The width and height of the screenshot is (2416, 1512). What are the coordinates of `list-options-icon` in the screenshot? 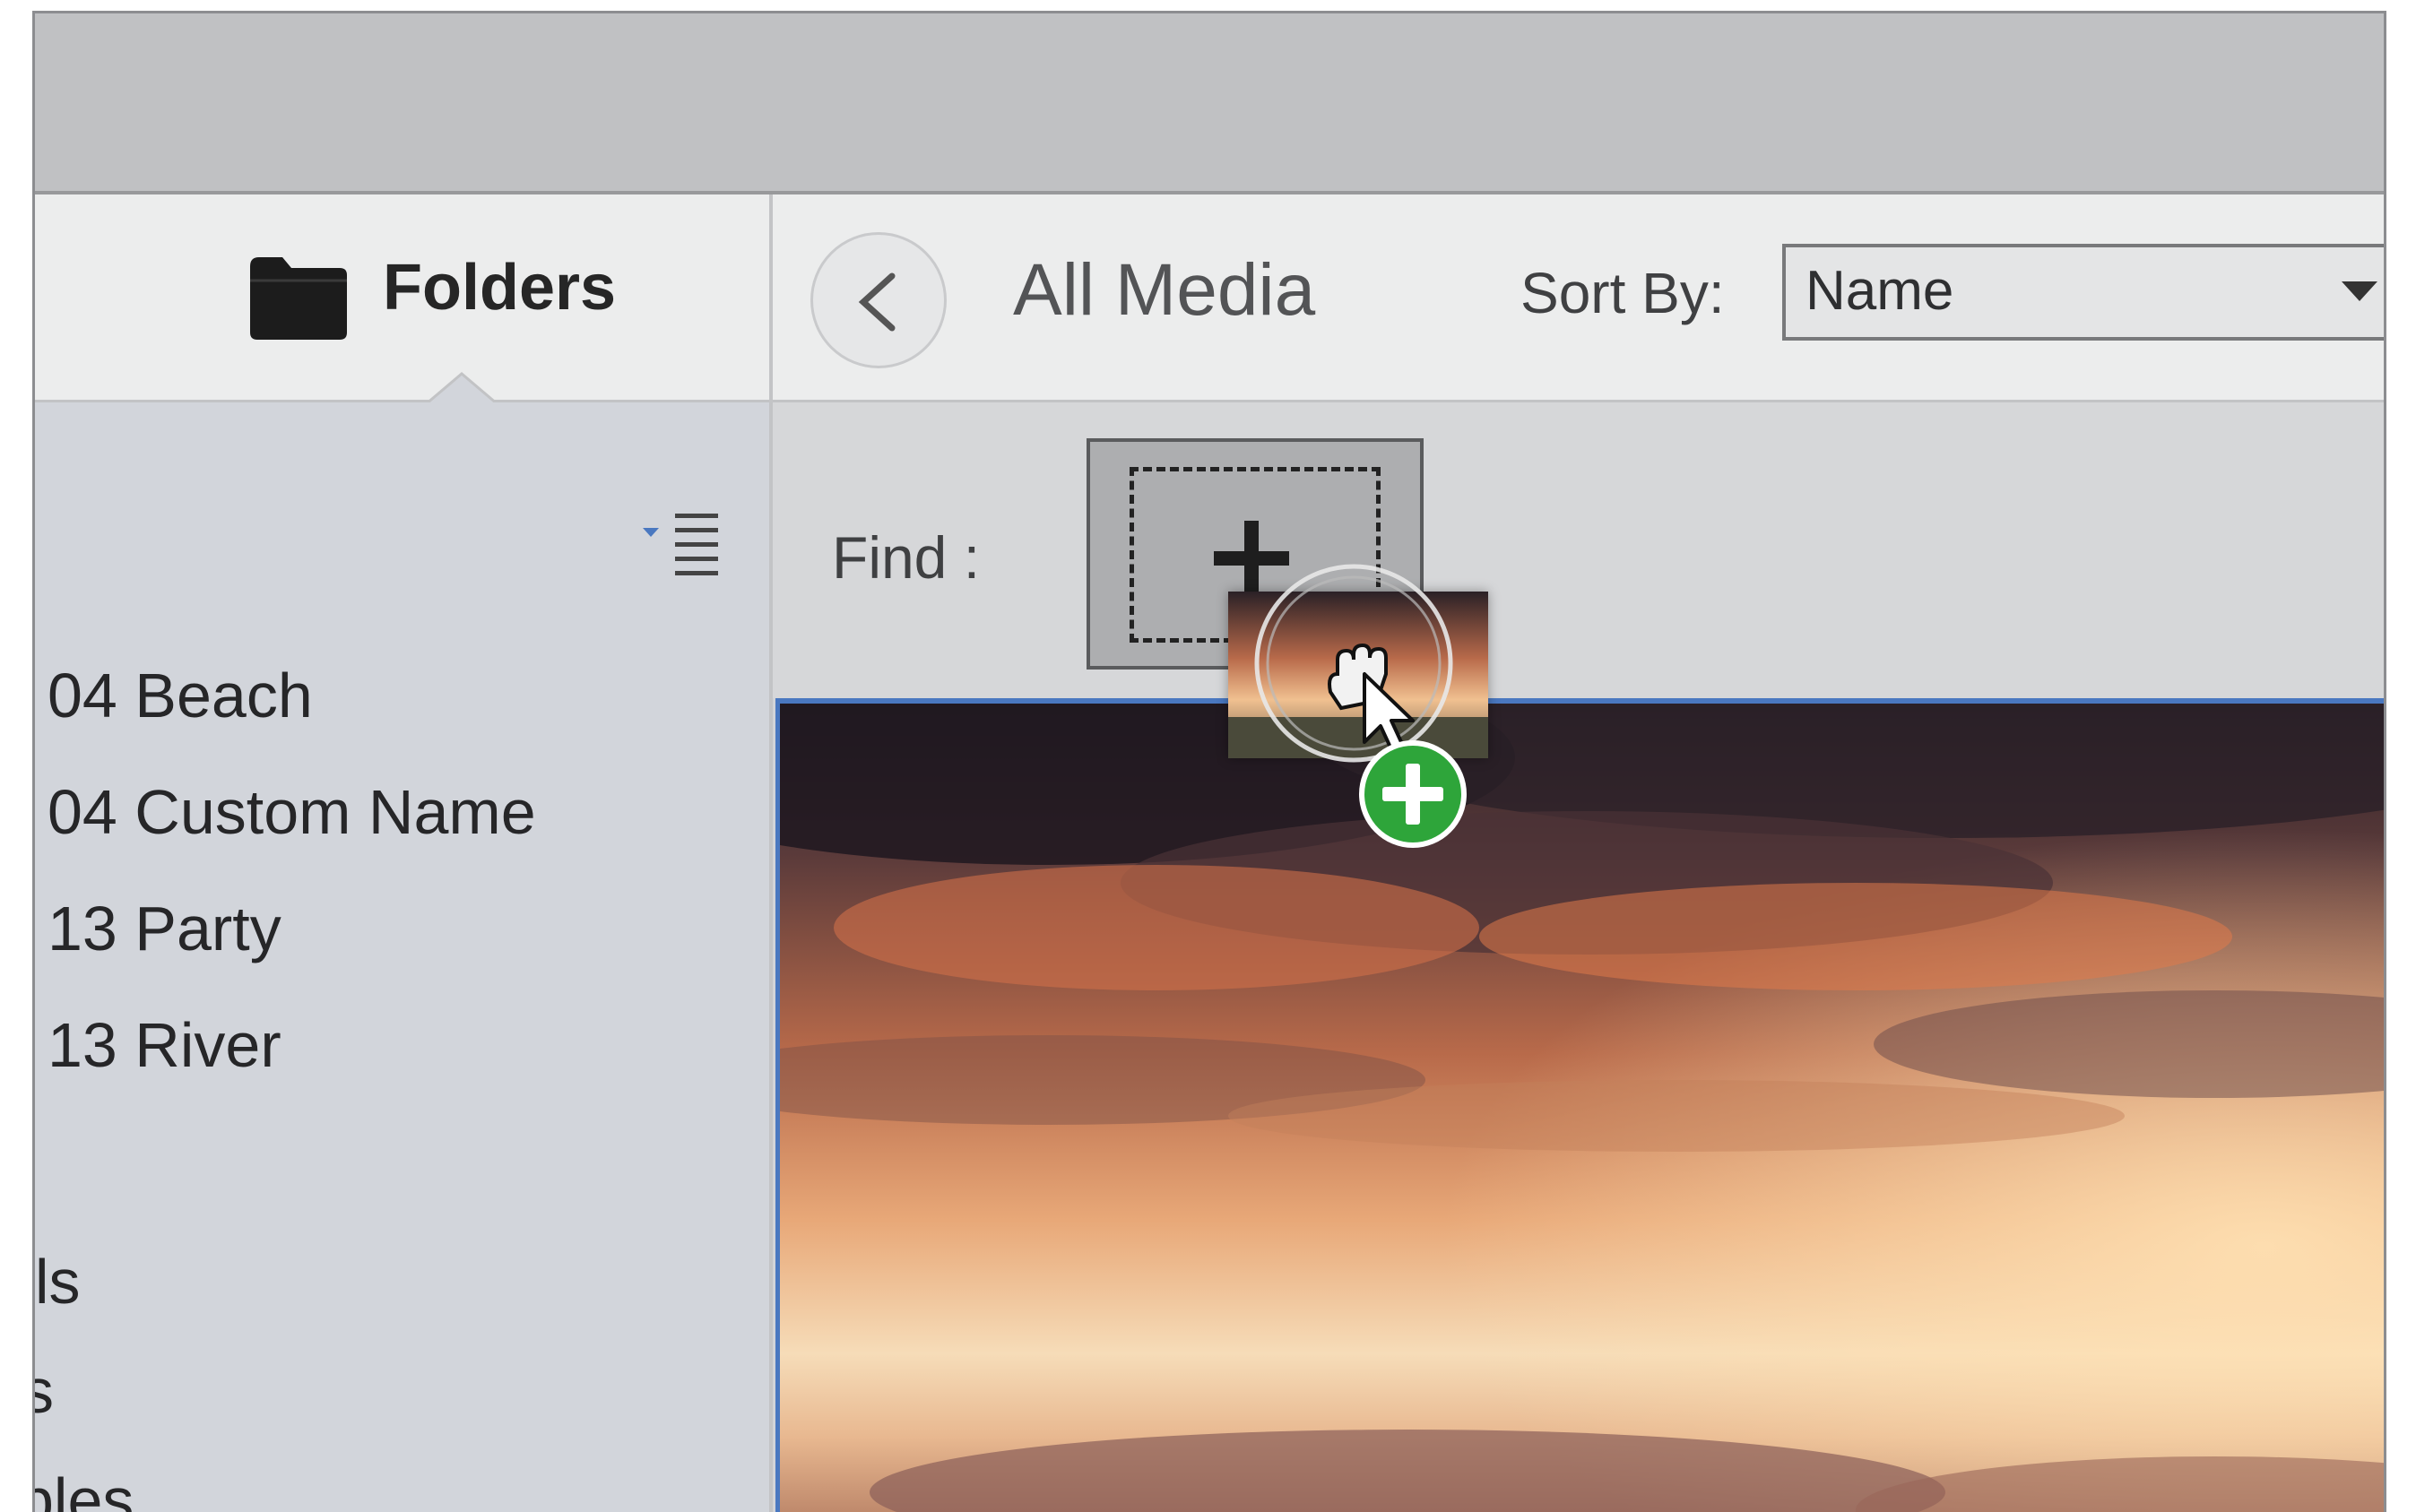 It's located at (684, 544).